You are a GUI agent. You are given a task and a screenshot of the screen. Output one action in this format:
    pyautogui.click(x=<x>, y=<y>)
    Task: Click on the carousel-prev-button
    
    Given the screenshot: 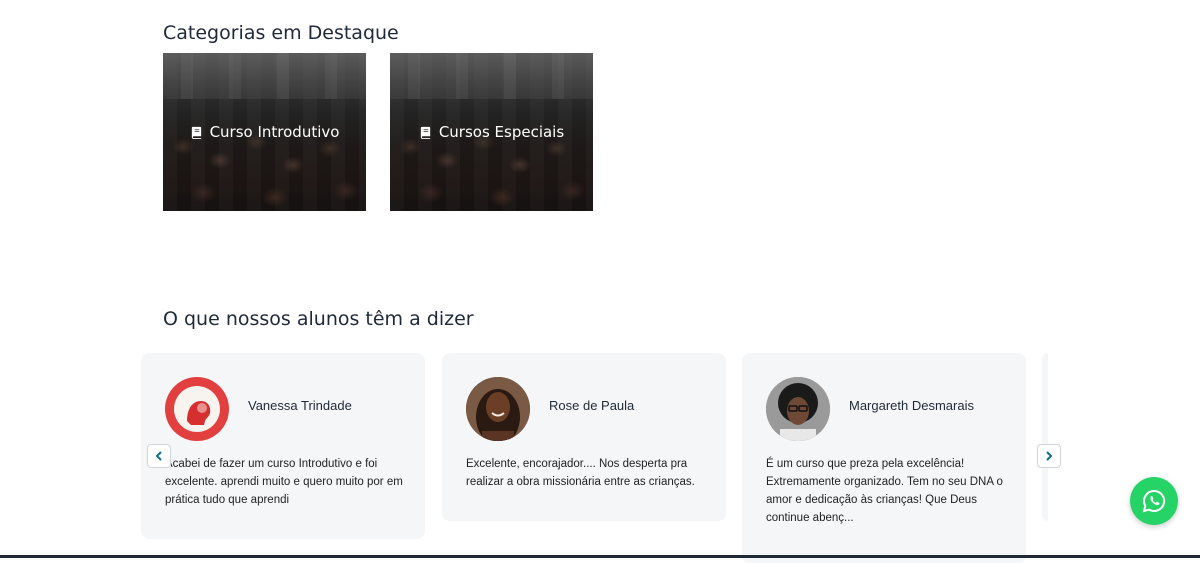 What is the action you would take?
    pyautogui.click(x=159, y=456)
    